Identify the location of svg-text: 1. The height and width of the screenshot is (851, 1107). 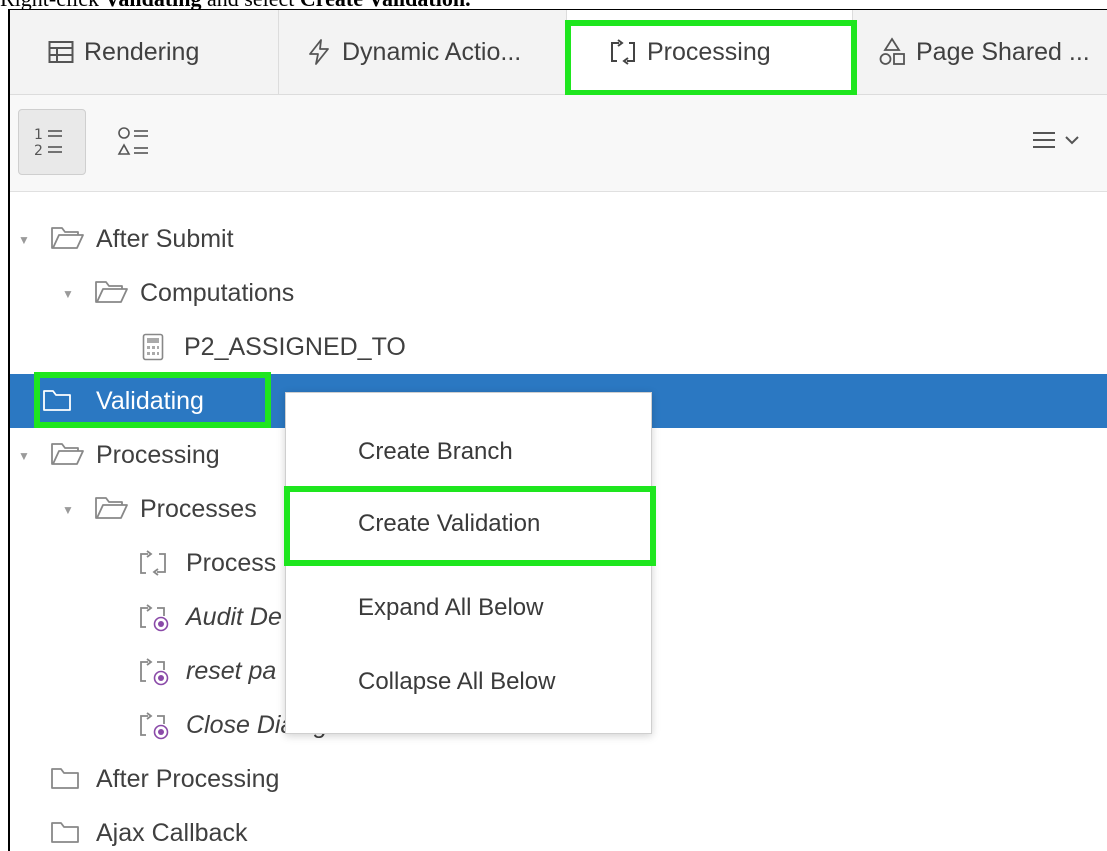
(38, 135).